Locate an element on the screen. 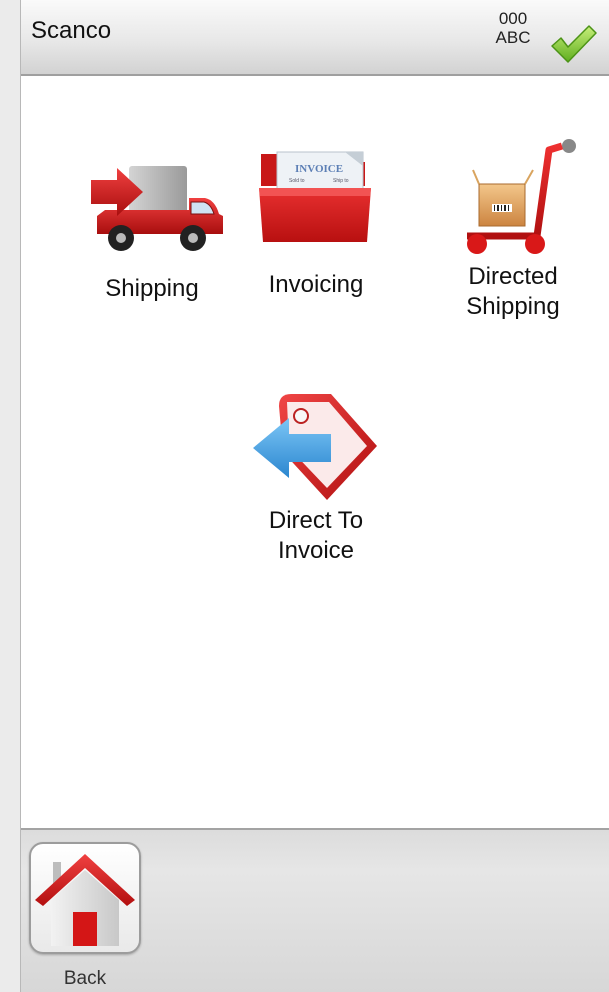 The image size is (609, 992). menu-item-directed-shipping: Directed Shipping is located at coordinates (513, 227).